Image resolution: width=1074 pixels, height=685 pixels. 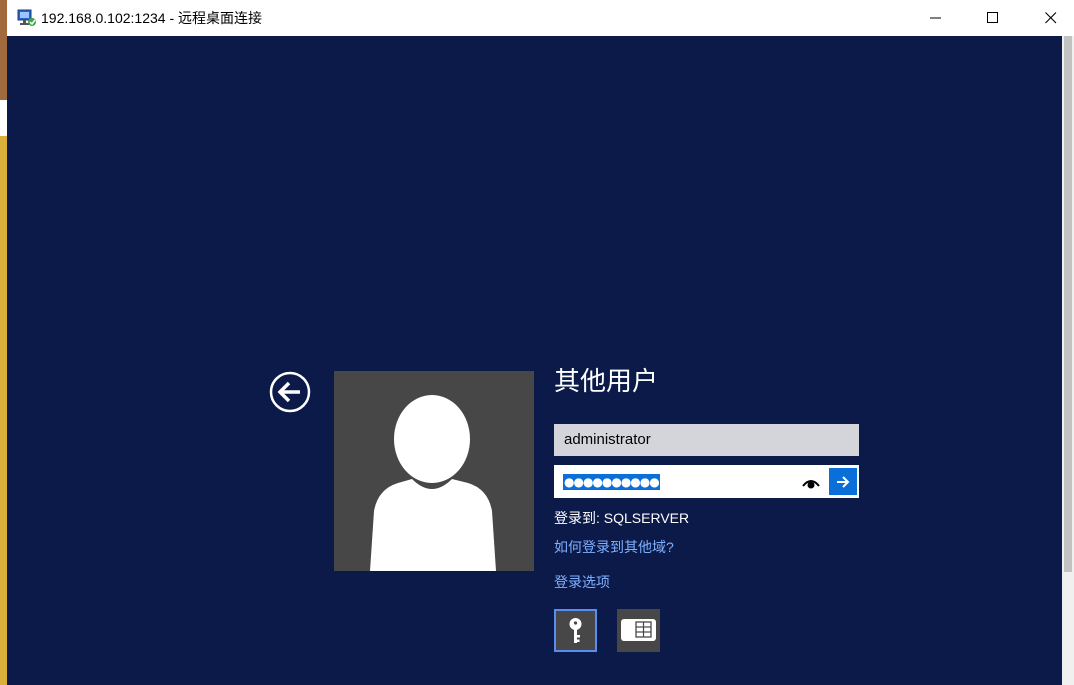 What do you see at coordinates (582, 582) in the screenshot?
I see `sign-in-options-link: 登录选项` at bounding box center [582, 582].